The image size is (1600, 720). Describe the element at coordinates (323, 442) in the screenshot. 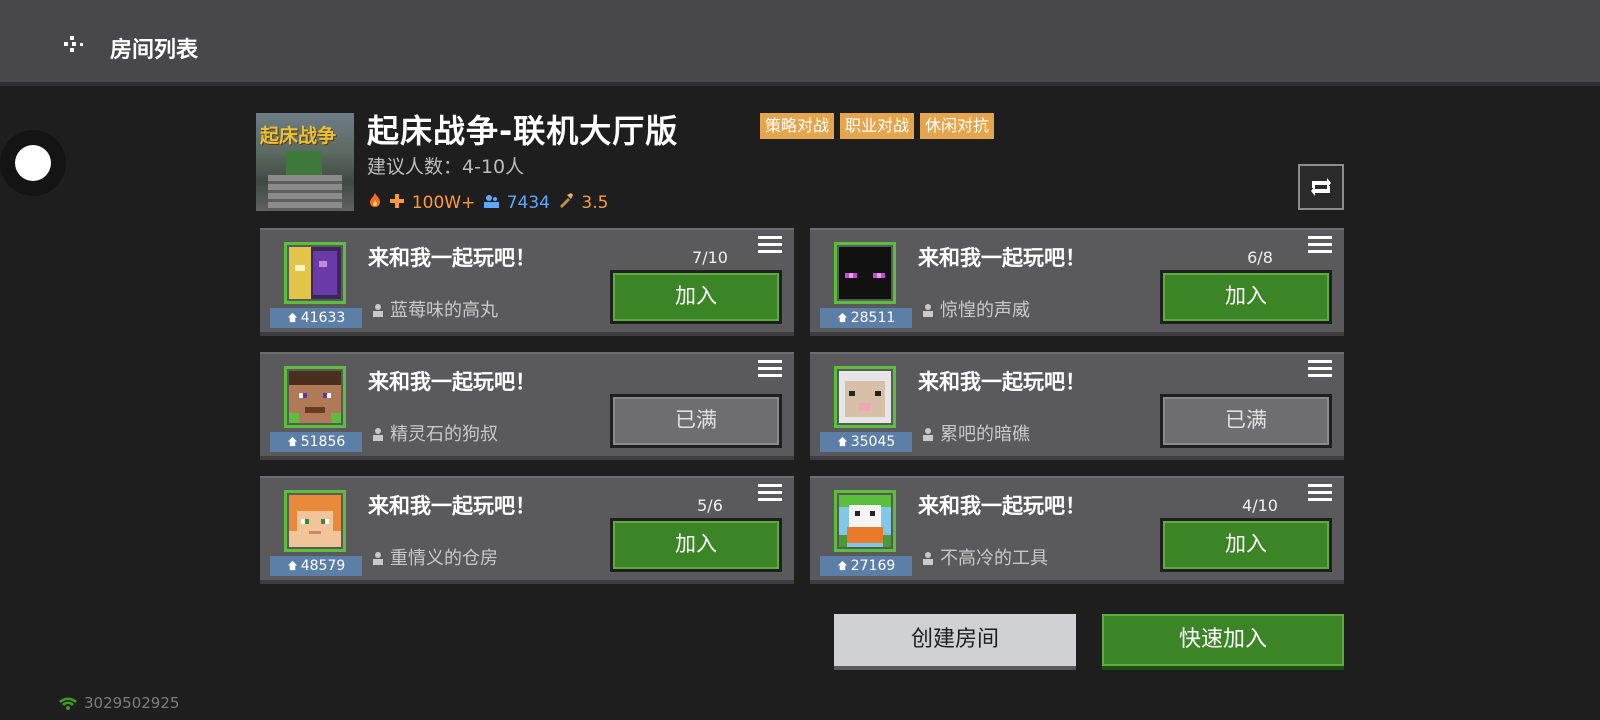

I see `room-id: 51856` at that location.